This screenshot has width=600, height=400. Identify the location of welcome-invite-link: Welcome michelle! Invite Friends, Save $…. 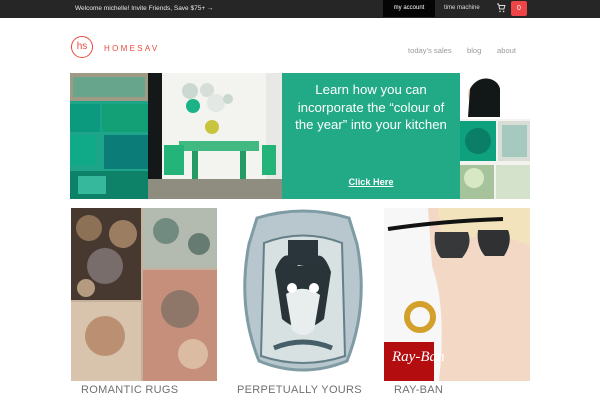
(144, 8).